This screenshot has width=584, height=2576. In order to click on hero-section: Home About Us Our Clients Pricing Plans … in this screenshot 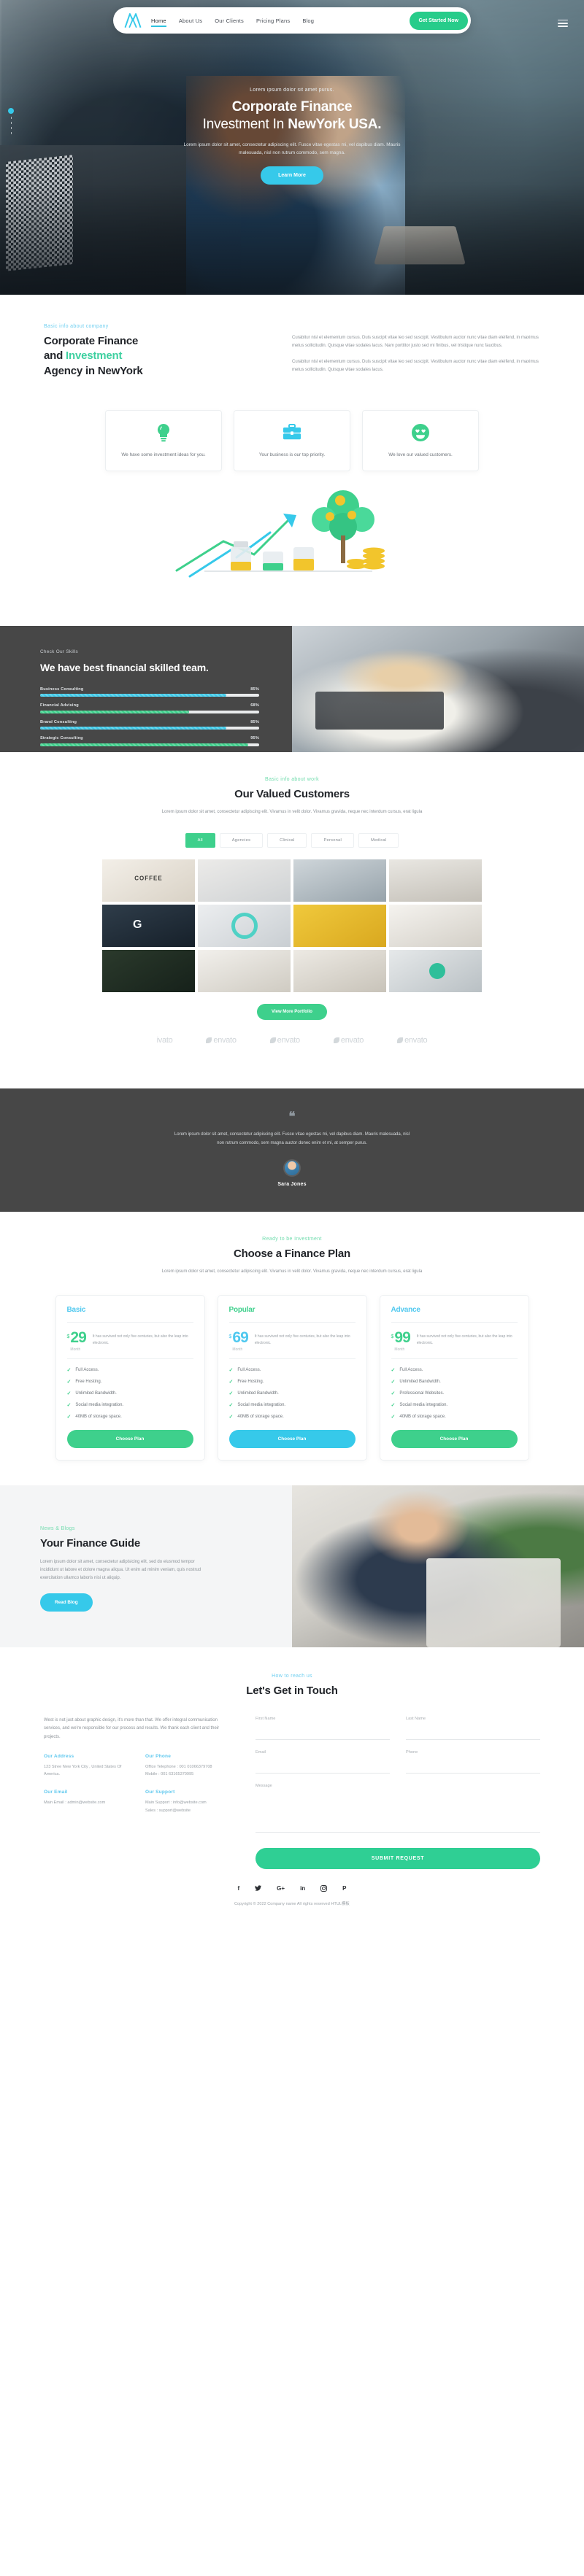, I will do `click(292, 147)`.